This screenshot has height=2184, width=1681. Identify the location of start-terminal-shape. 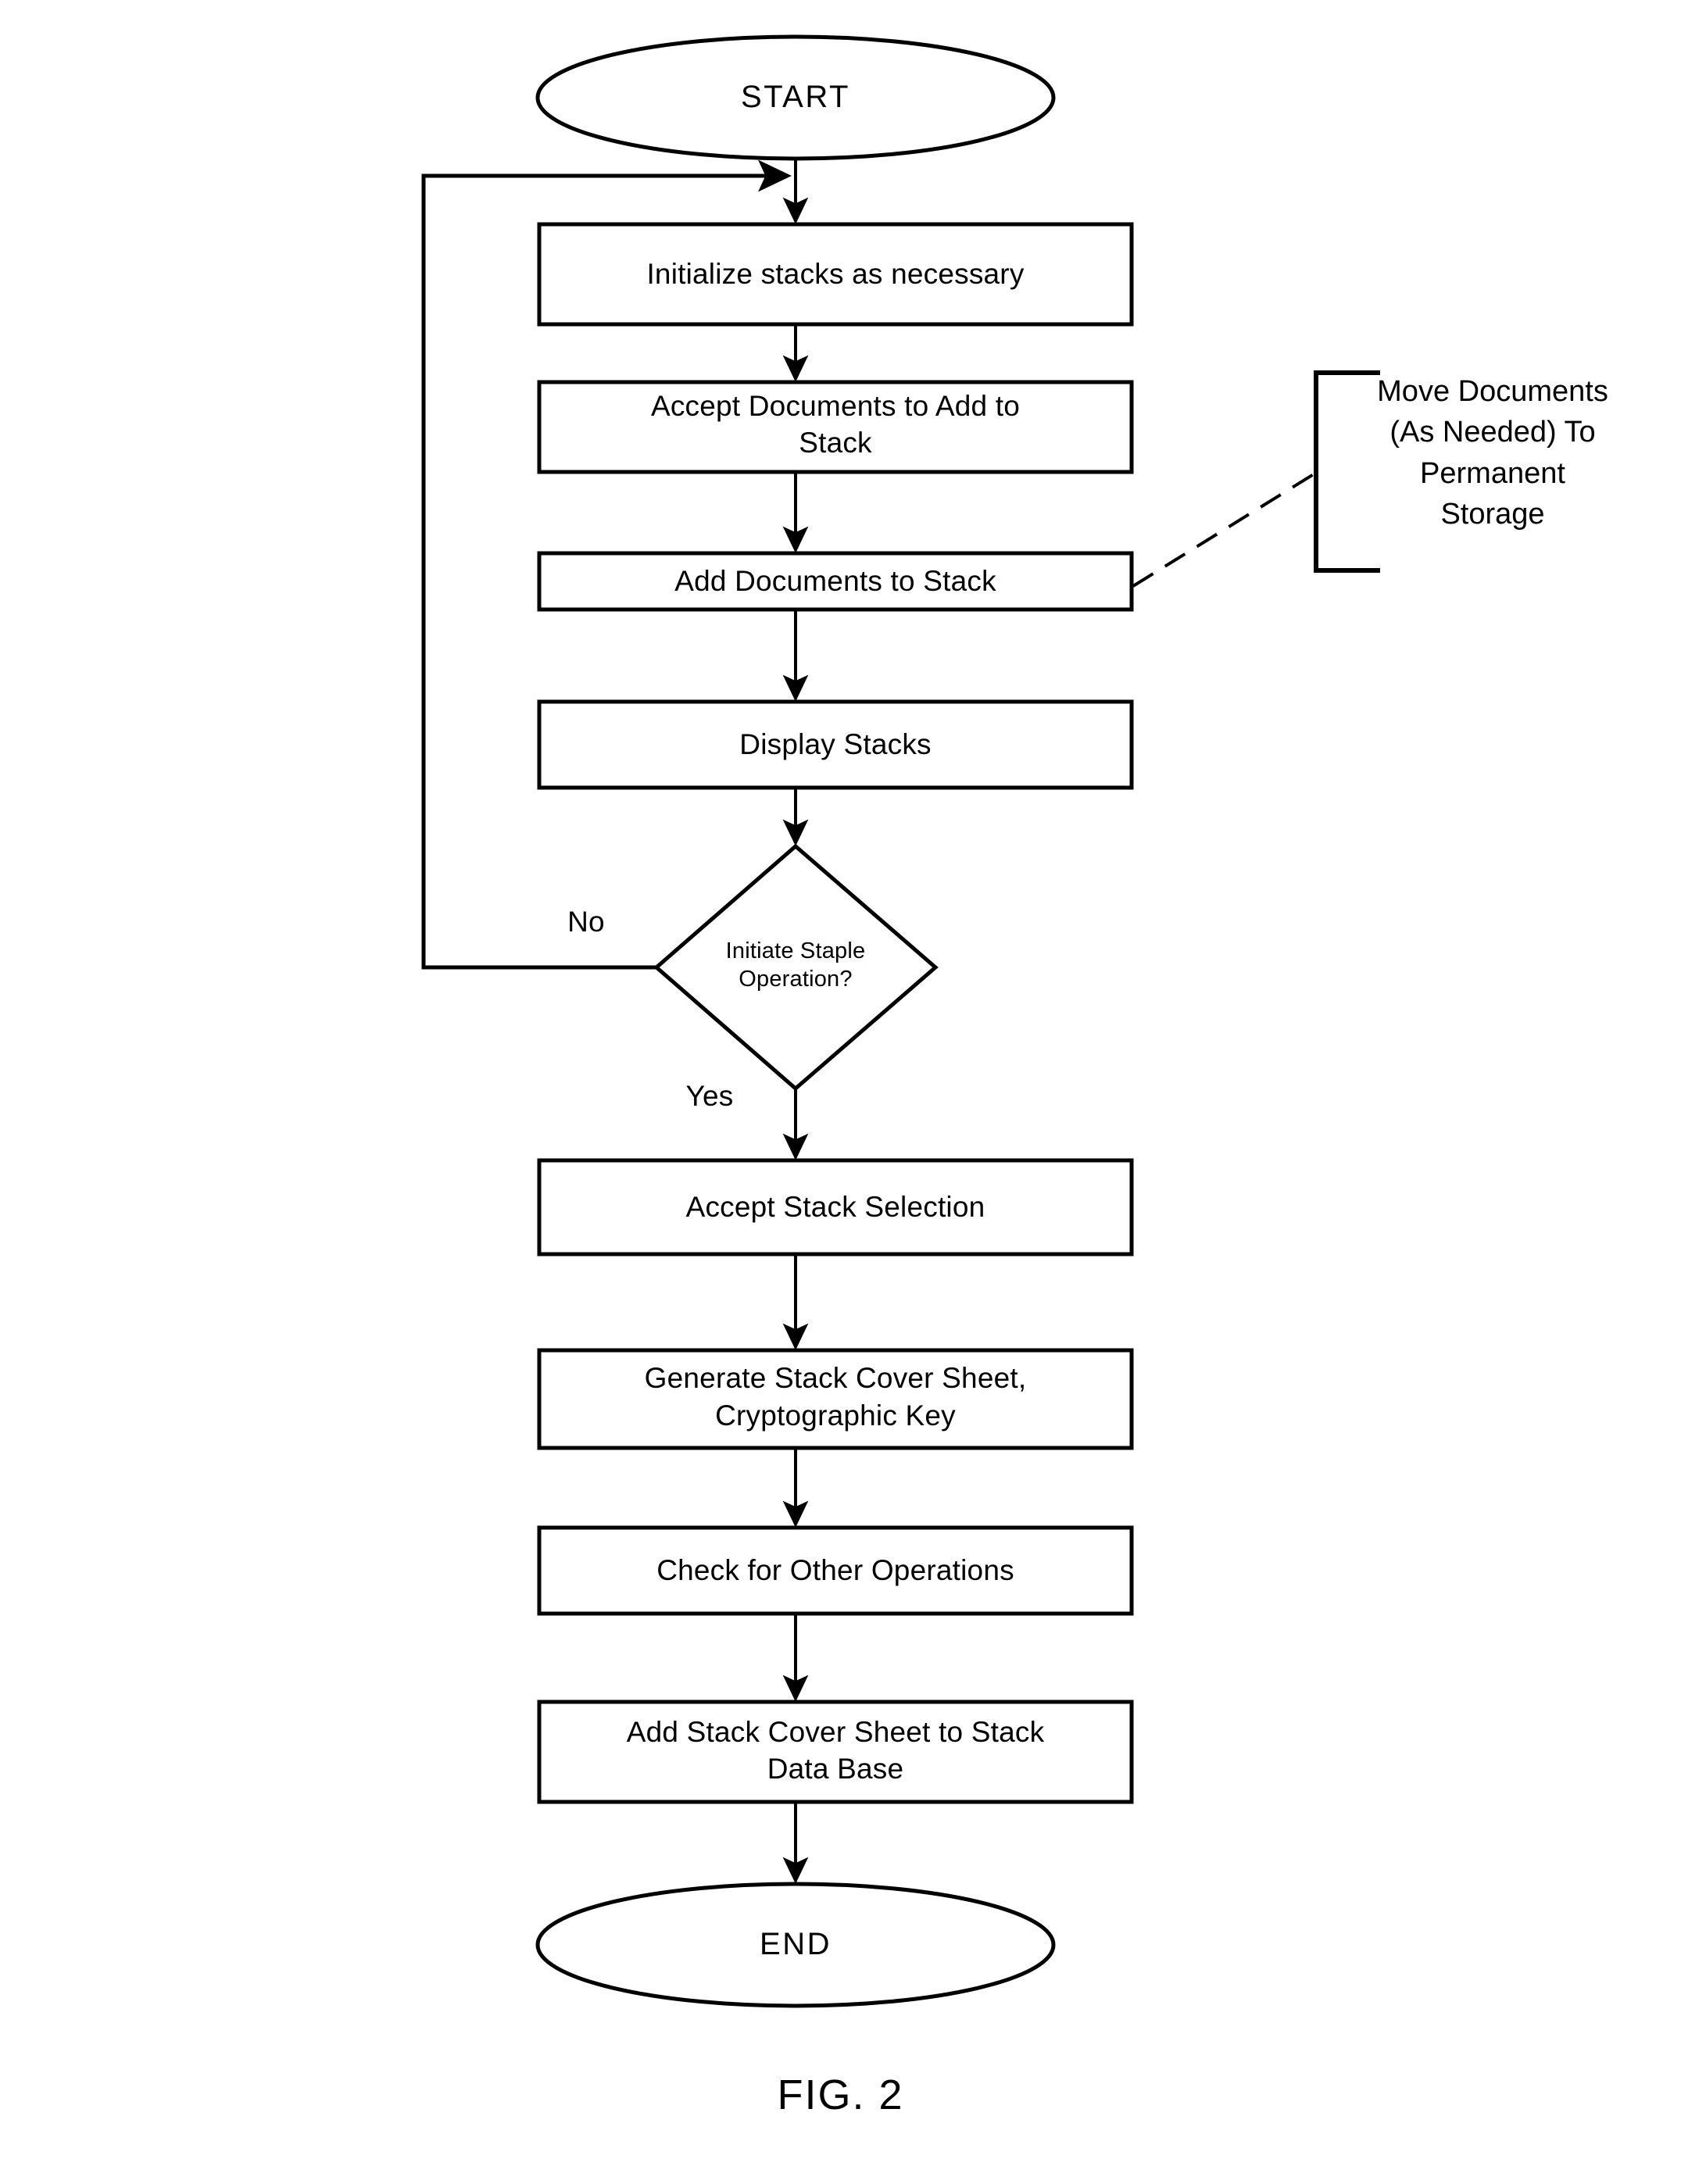
(795, 97).